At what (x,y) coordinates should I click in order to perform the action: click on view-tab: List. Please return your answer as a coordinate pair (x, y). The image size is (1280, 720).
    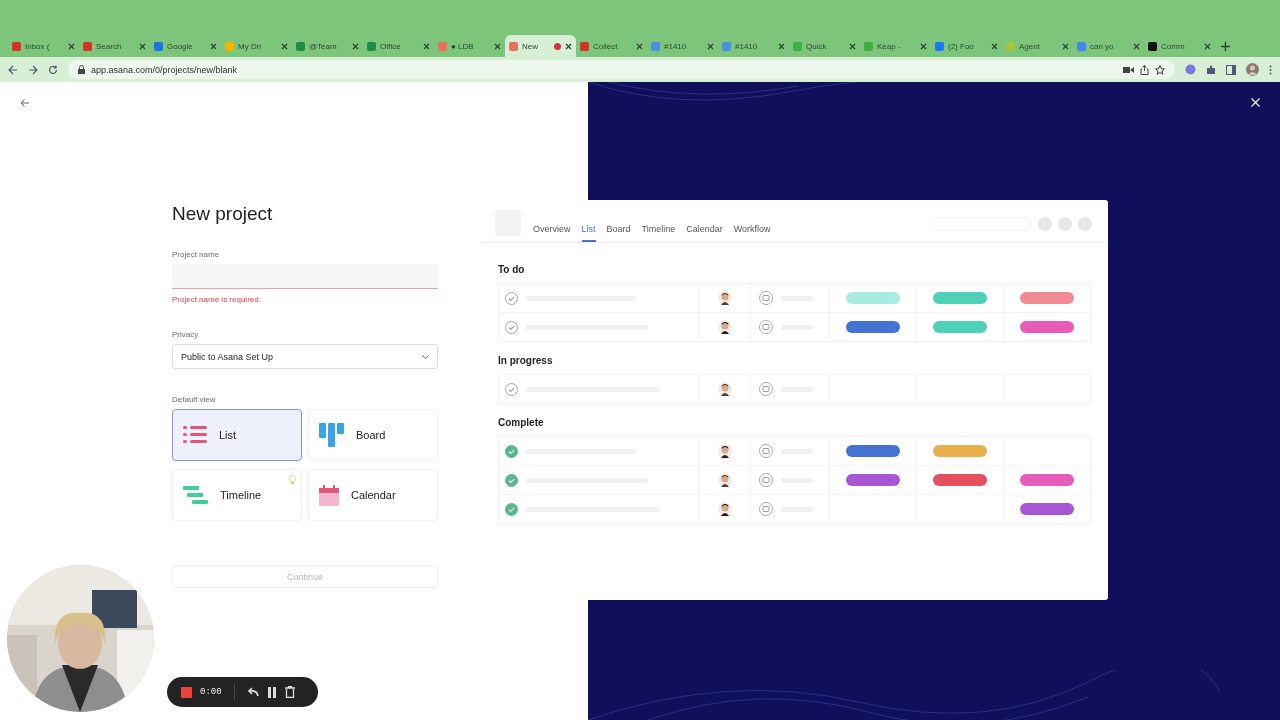
    Looking at the image, I should click on (588, 233).